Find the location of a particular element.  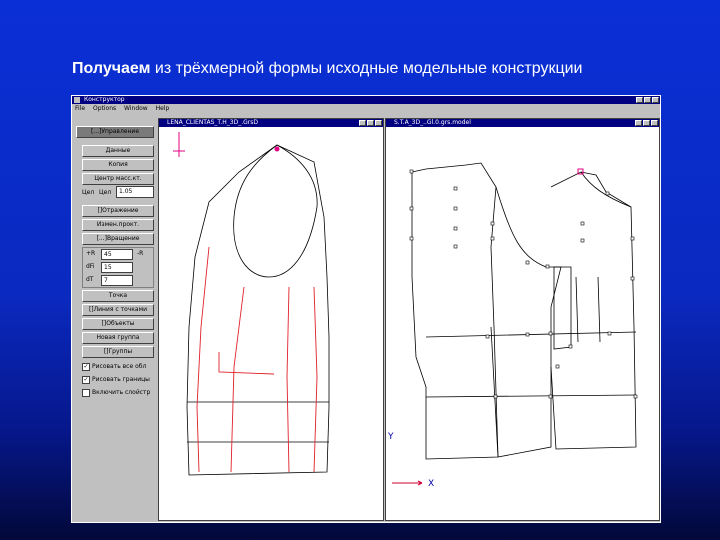

point-button: Точка is located at coordinates (118, 296).